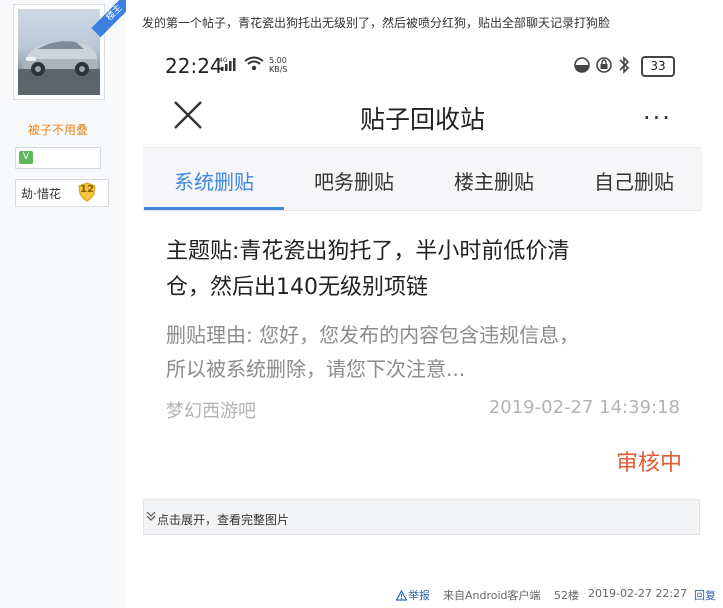  What do you see at coordinates (638, 593) in the screenshot?
I see `post-time: 2019-02-27 22:27` at bounding box center [638, 593].